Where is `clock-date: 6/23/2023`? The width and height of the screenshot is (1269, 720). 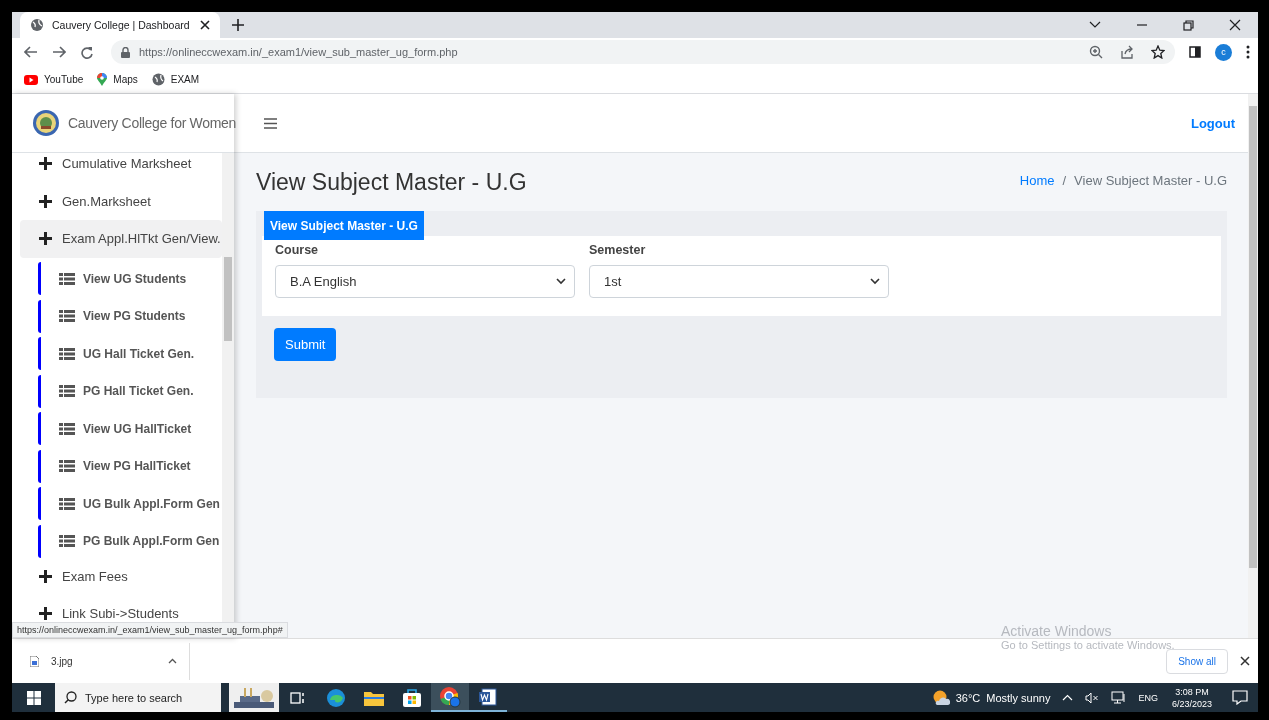 clock-date: 6/23/2023 is located at coordinates (1191, 703).